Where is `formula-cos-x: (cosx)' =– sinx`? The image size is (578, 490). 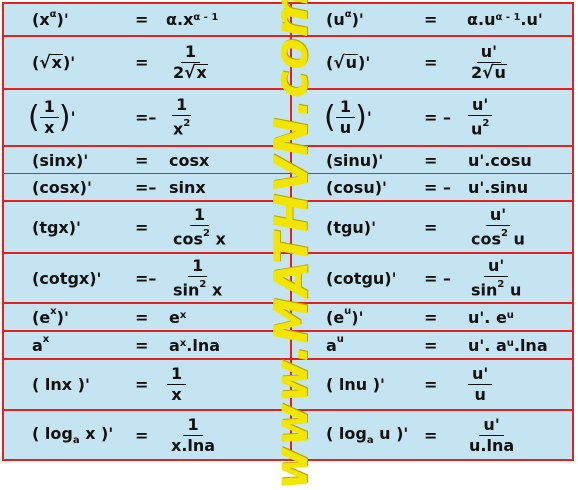
formula-cos-x: (cosx)' =– sinx is located at coordinates (119, 187).